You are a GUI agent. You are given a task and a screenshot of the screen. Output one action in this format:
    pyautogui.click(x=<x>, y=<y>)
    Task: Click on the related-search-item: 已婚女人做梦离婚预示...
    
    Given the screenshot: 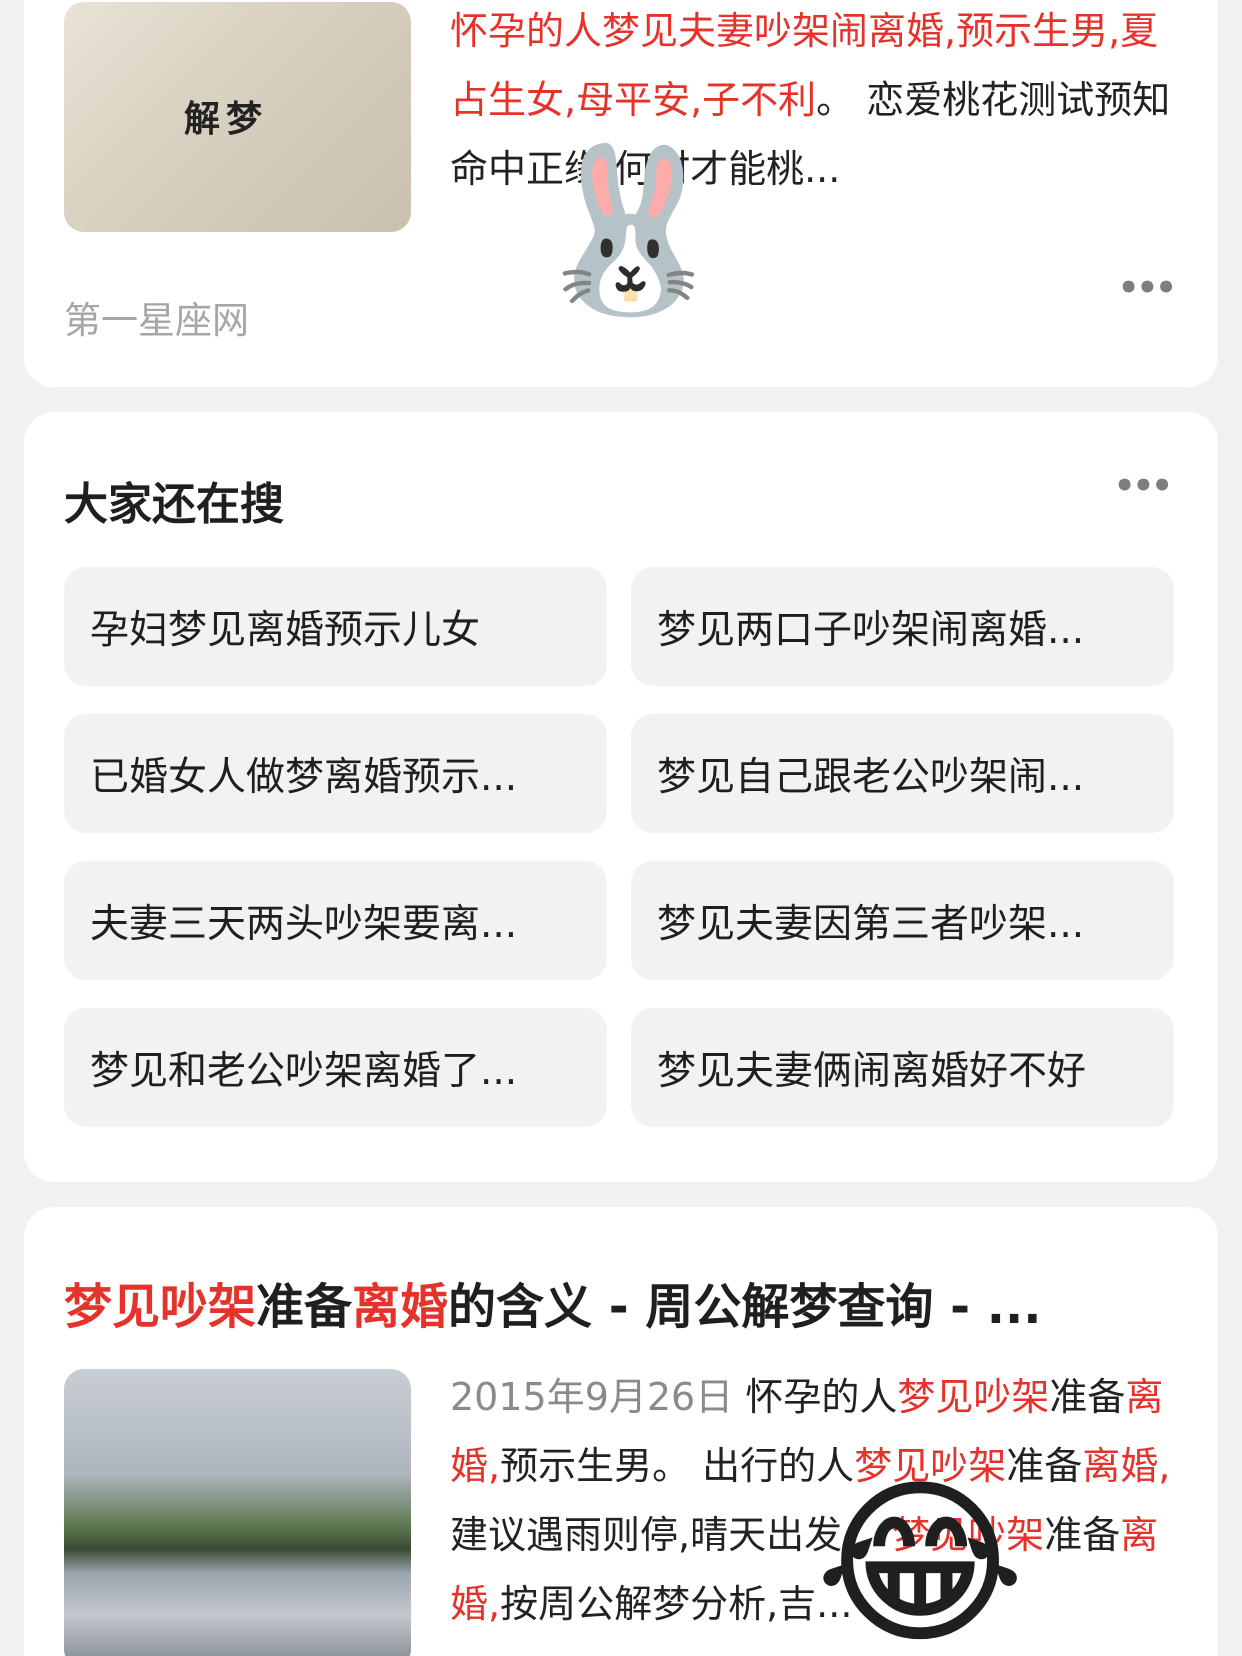 What is the action you would take?
    pyautogui.click(x=335, y=773)
    